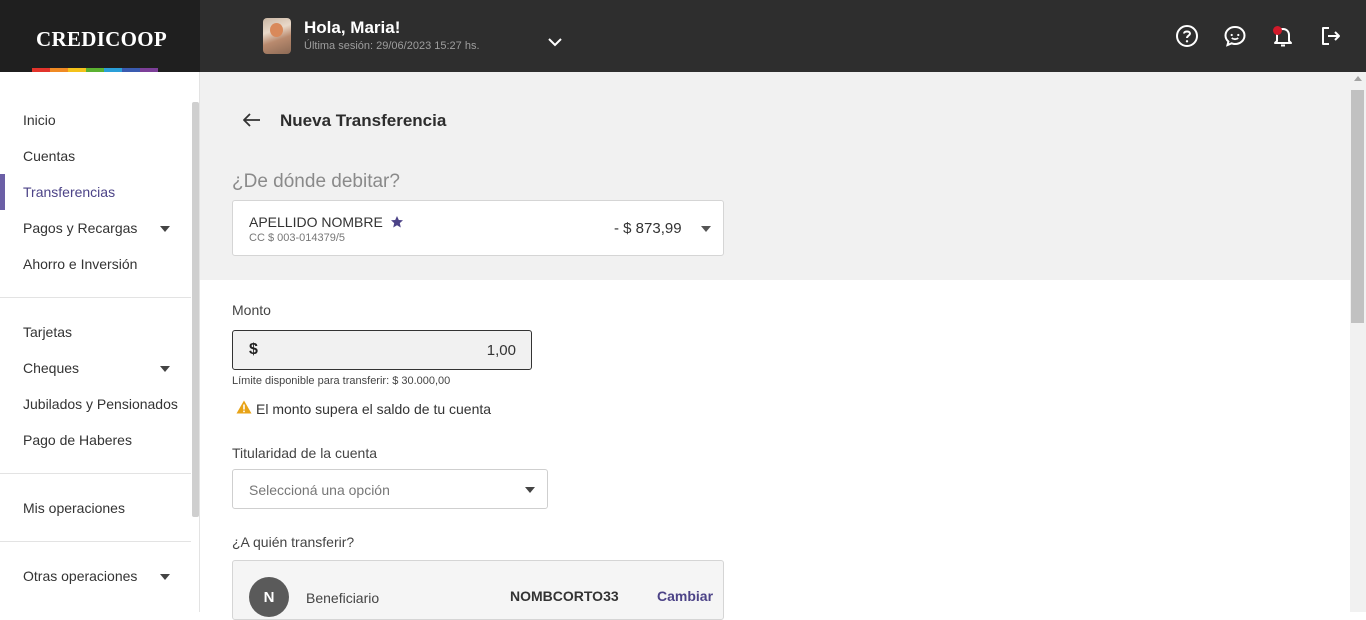 This screenshot has width=1366, height=620. I want to click on account-balance: - $ 873,99, so click(648, 228).